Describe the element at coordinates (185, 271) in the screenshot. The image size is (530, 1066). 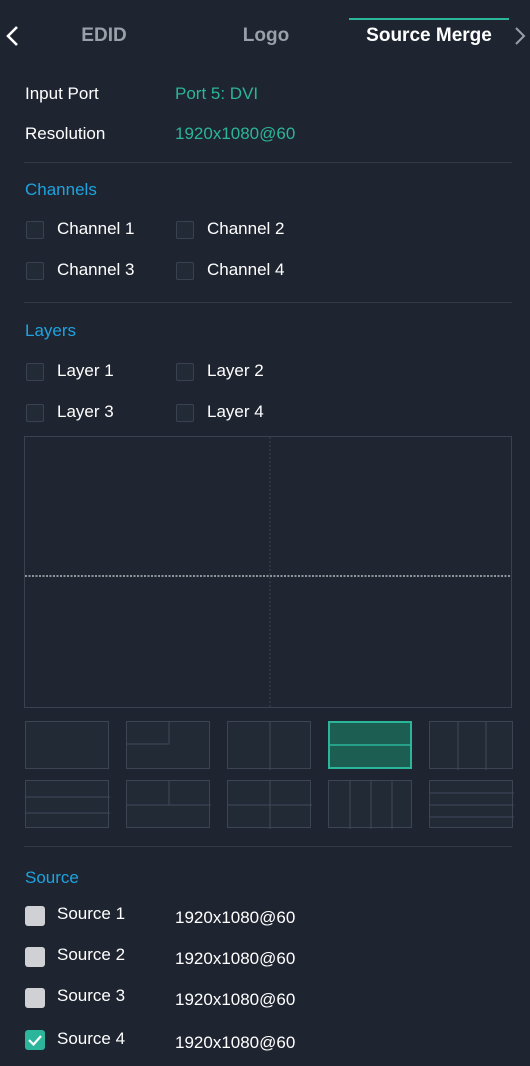
I see `channel-4-checkbox` at that location.